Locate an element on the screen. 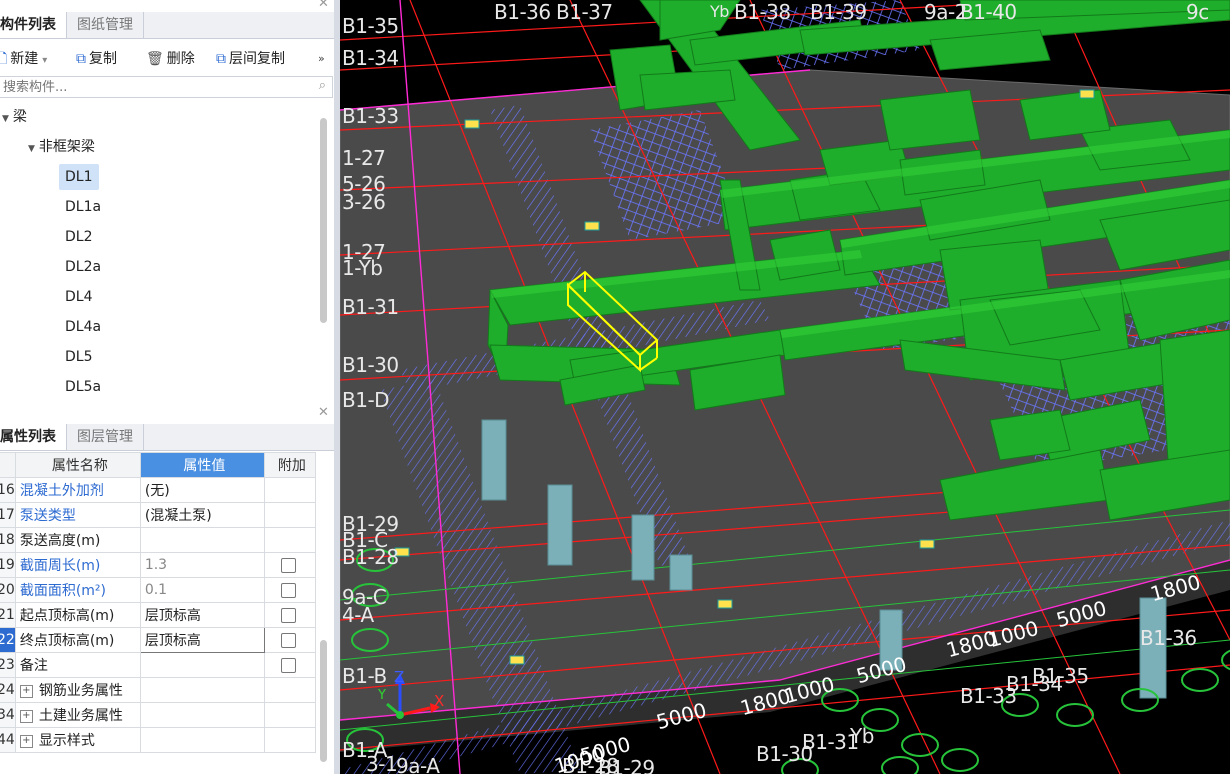 This screenshot has width=1230, height=774. property-group: + 显示样式 is located at coordinates (77, 740).